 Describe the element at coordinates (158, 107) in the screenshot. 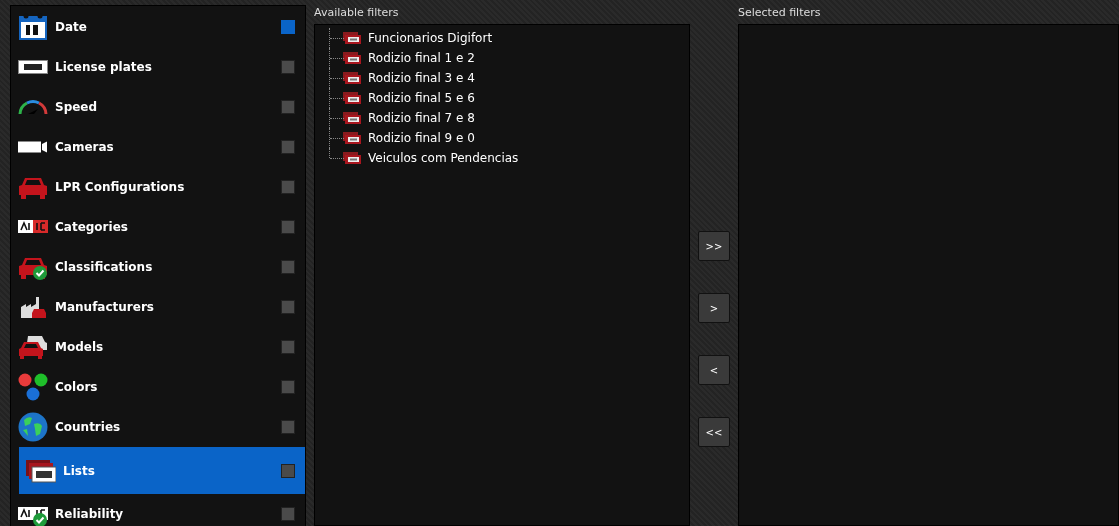

I see `filter-type-item: Speed` at that location.